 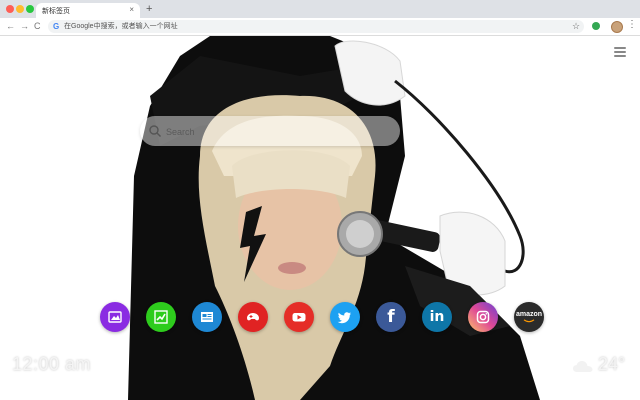 What do you see at coordinates (121, 26) in the screenshot?
I see `address-bar-placeholder: 在Google中搜索，或者输入一个网址` at bounding box center [121, 26].